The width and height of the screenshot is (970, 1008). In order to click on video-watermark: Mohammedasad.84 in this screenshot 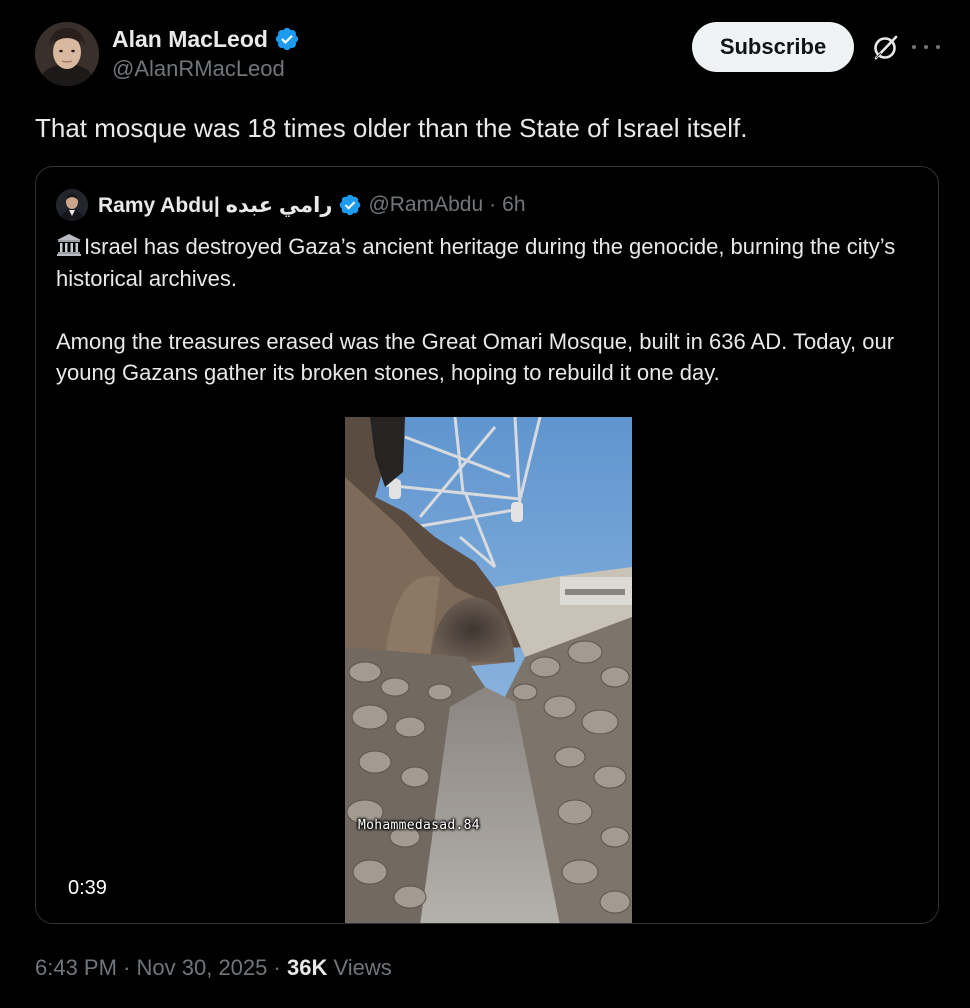, I will do `click(419, 825)`.